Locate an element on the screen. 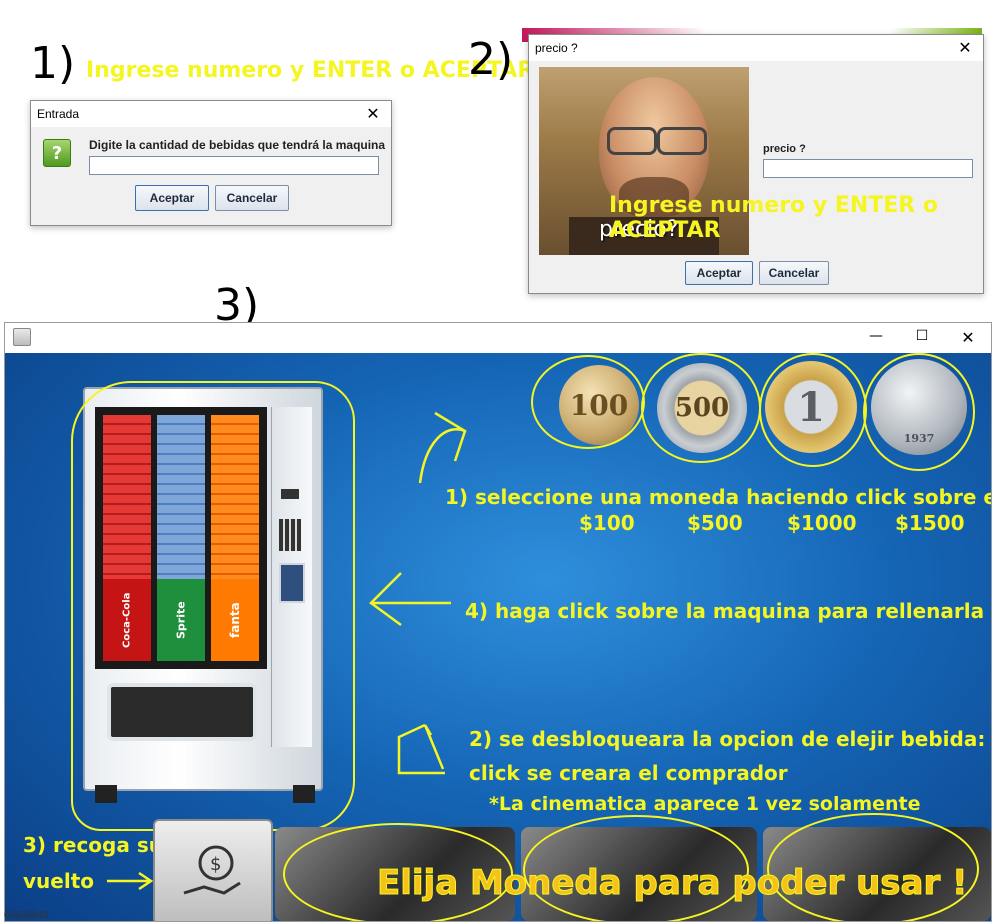 This screenshot has width=994, height=922. background-fragment is located at coordinates (16, 166).